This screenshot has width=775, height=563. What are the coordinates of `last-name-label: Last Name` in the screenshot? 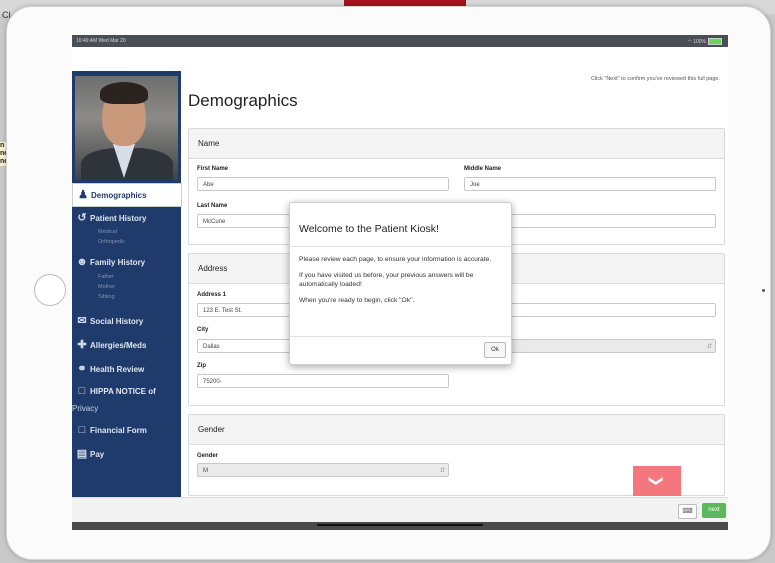 It's located at (212, 206).